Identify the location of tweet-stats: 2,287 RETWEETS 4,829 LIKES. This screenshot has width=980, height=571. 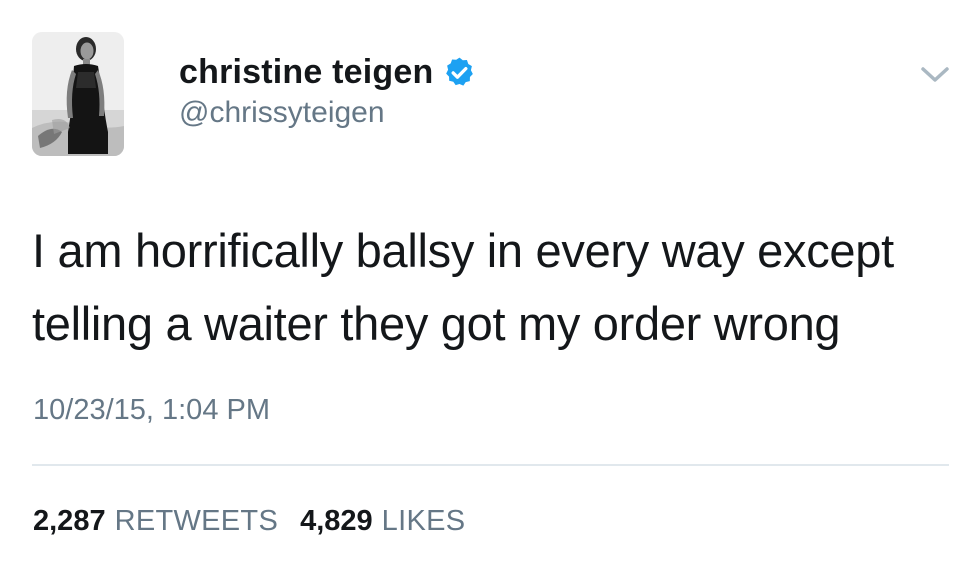
(249, 521).